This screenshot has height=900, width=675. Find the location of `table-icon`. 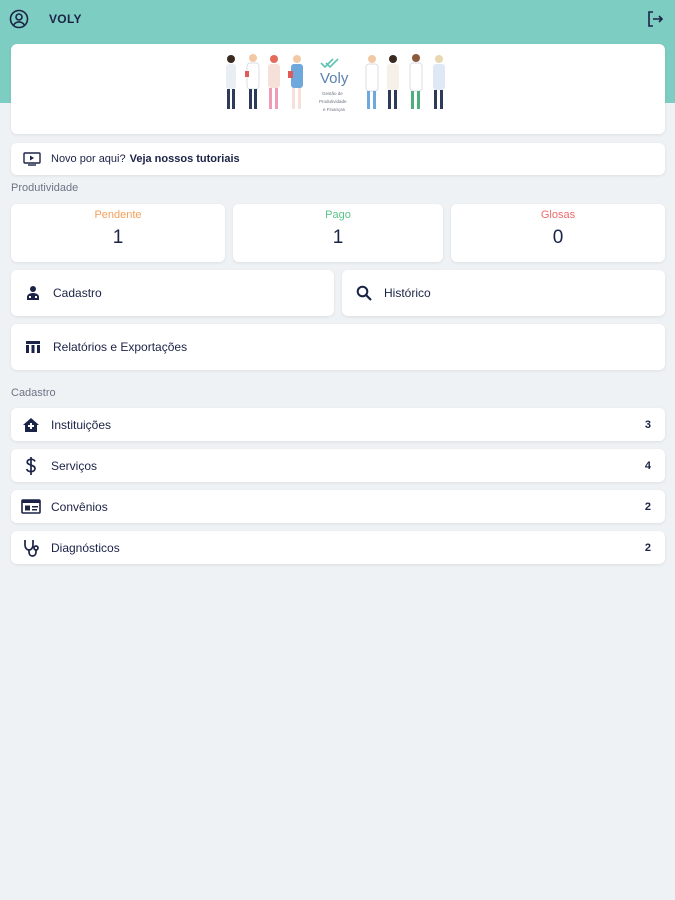

table-icon is located at coordinates (33, 347).